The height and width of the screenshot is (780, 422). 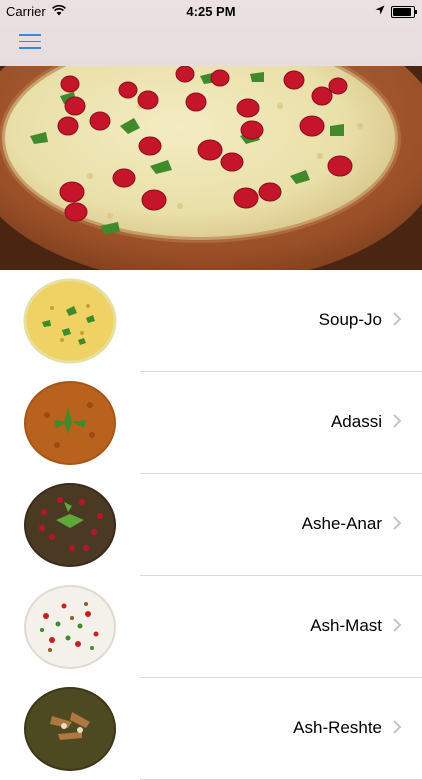 I want to click on ash-mast-thumbnail, so click(x=70, y=627).